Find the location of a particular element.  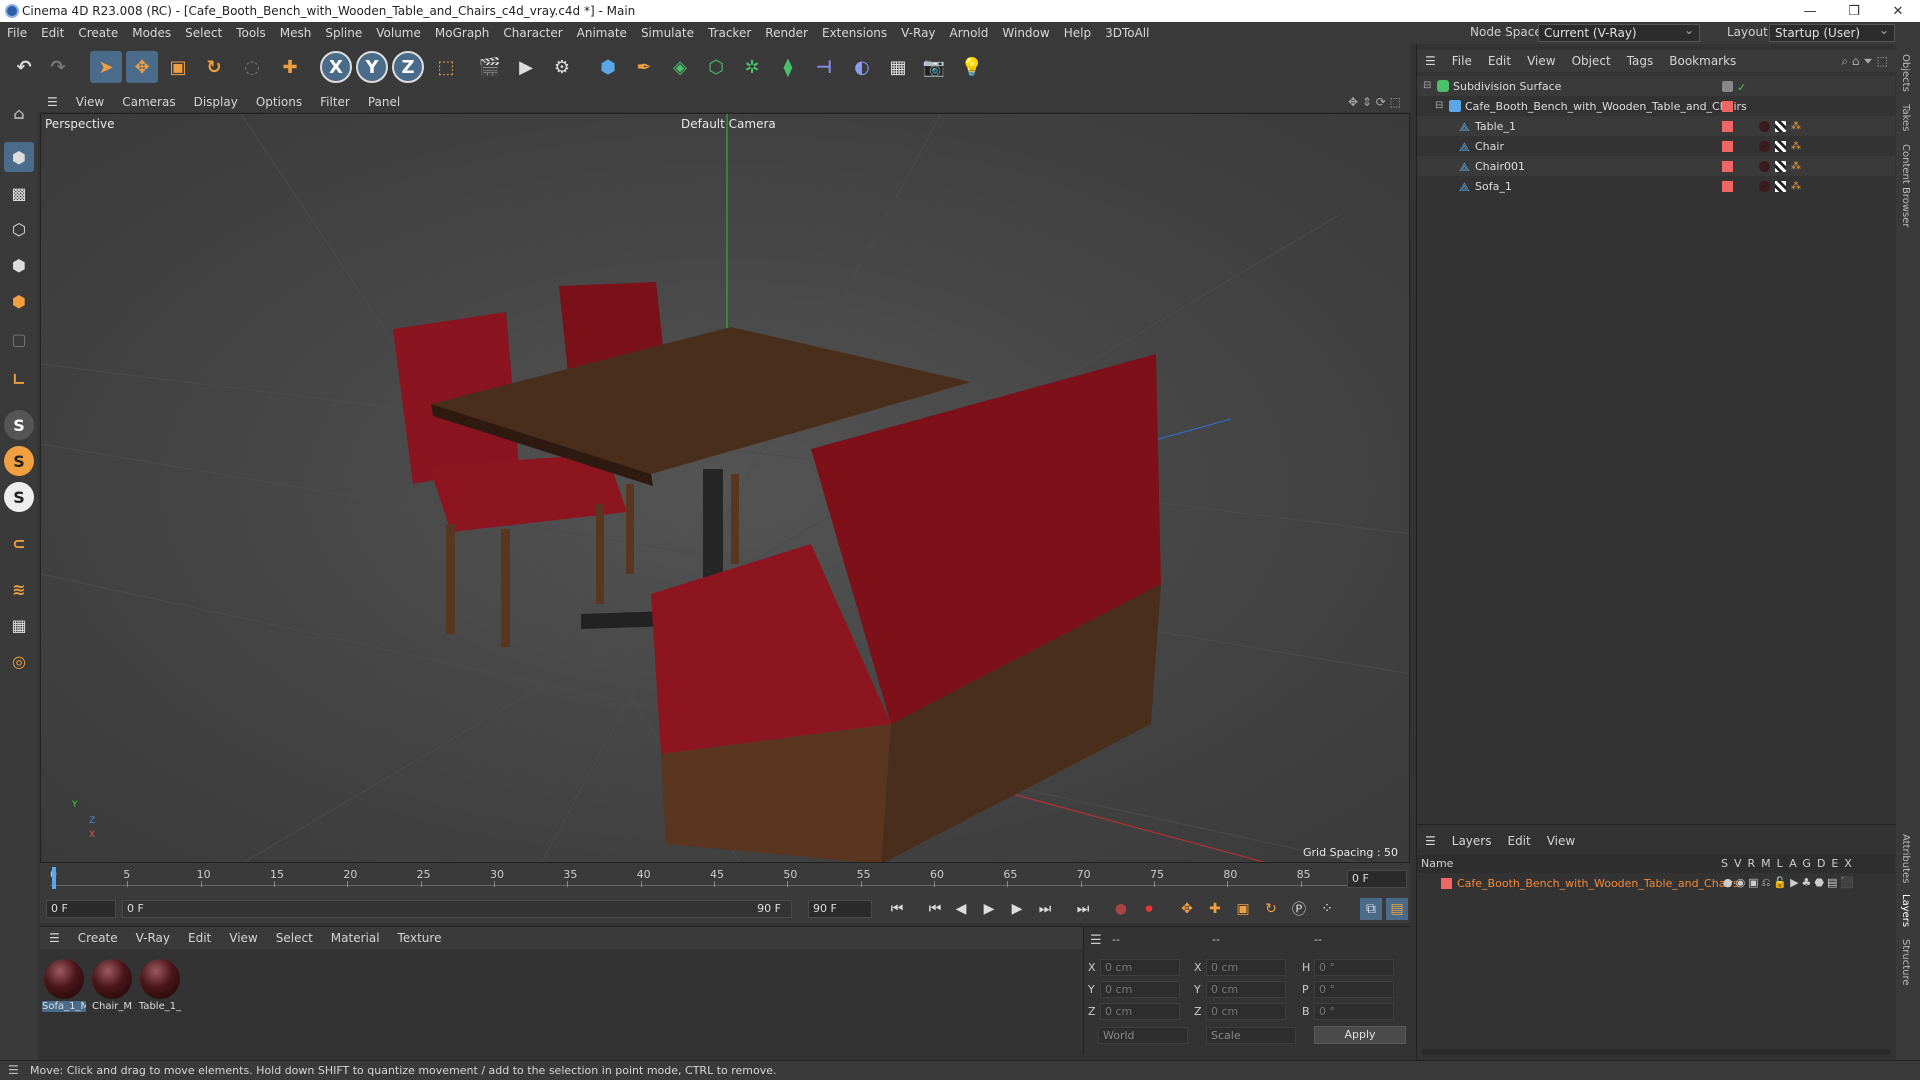

motion-system-icon: ▤ is located at coordinates (1397, 909).